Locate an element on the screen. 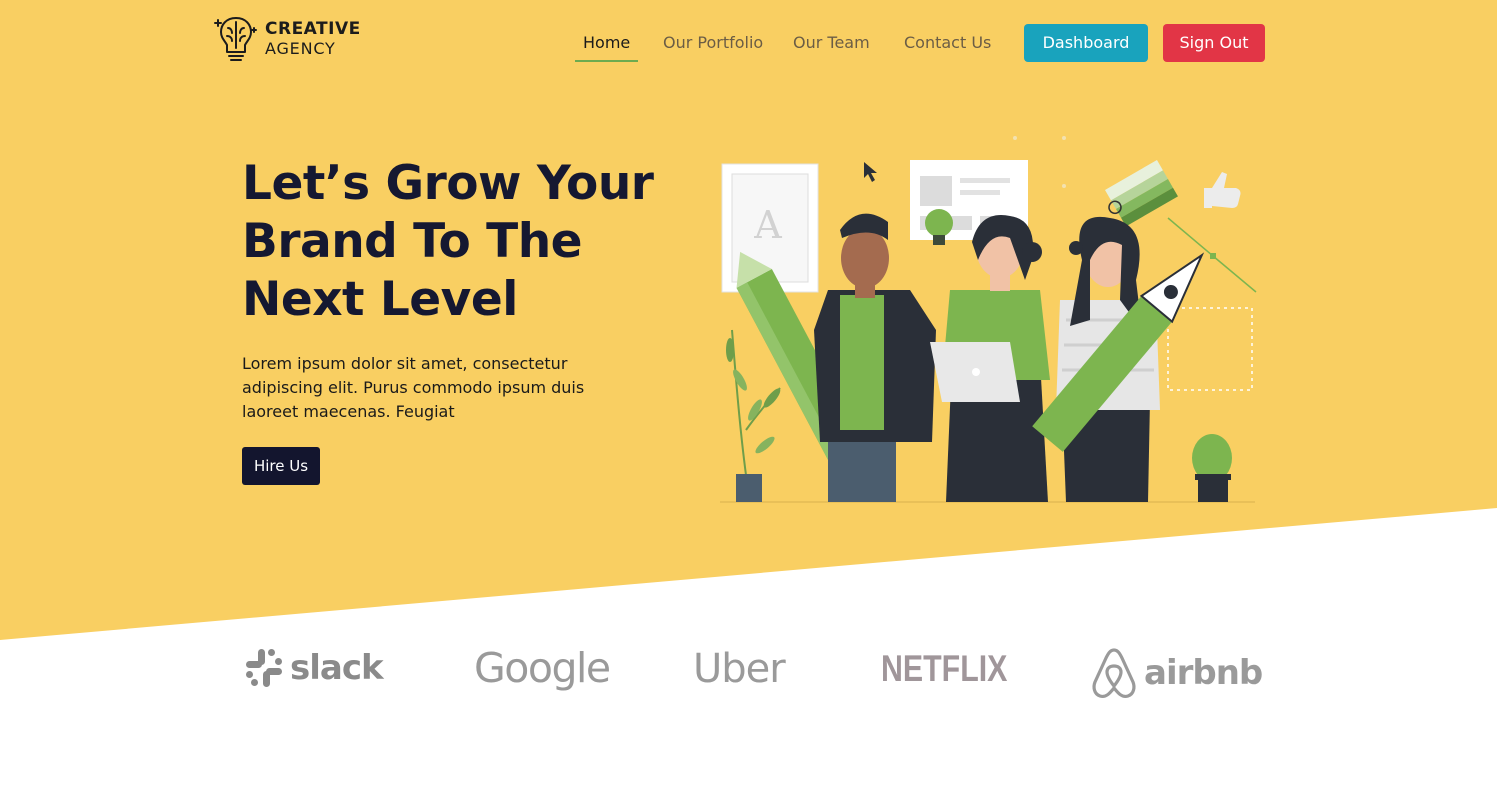 Image resolution: width=1497 pixels, height=797 pixels. netflix-logo: NETFLIX is located at coordinates (958, 669).